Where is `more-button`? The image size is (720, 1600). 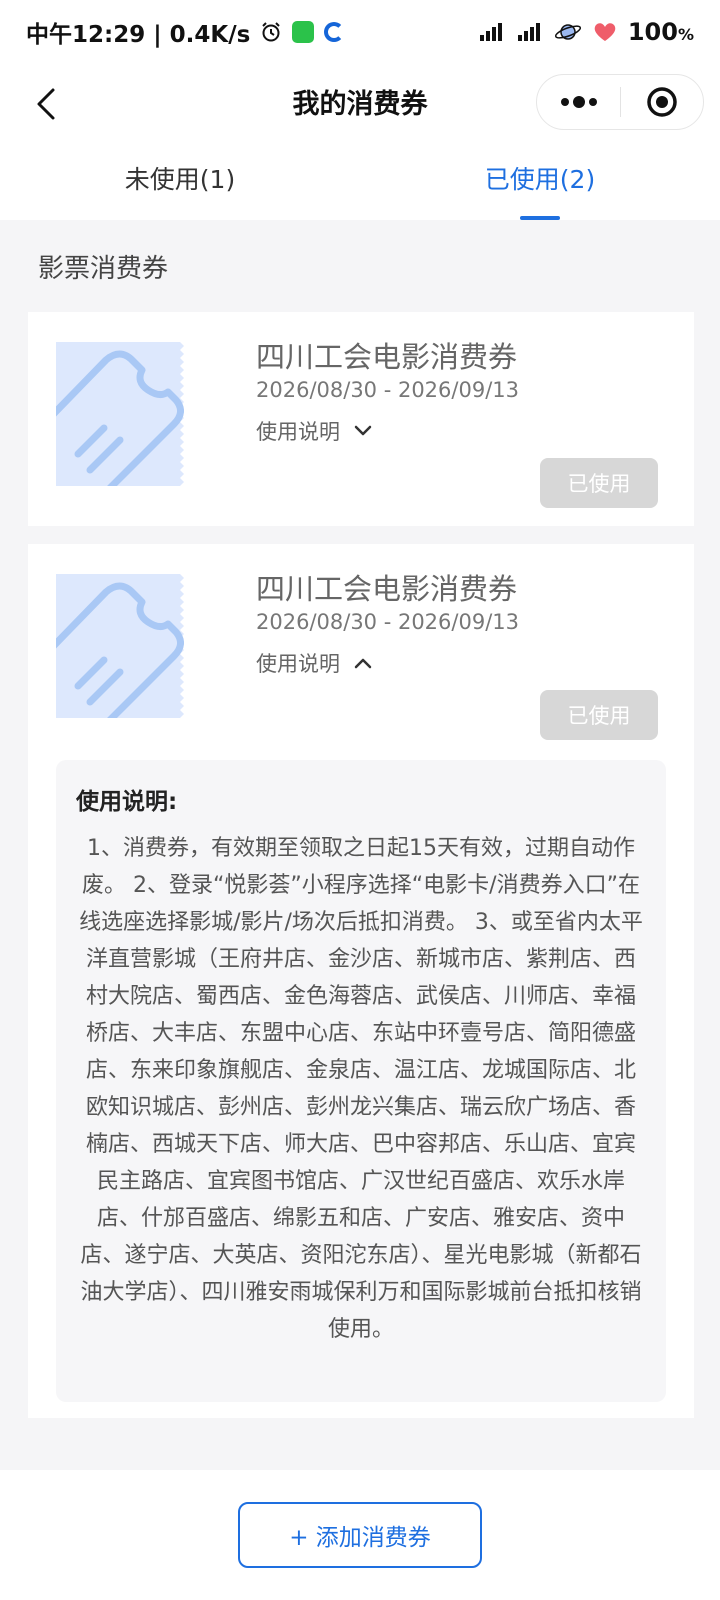 more-button is located at coordinates (578, 102).